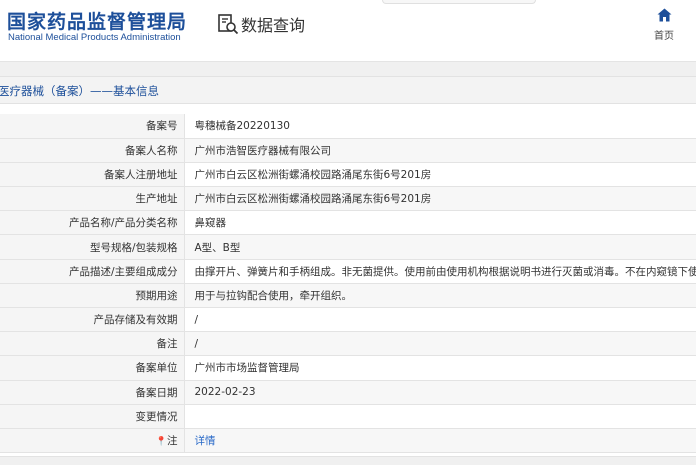 This screenshot has height=465, width=696. Describe the element at coordinates (348, 90) in the screenshot. I see `section-header: 医疗器械（备案）——基本信息` at that location.